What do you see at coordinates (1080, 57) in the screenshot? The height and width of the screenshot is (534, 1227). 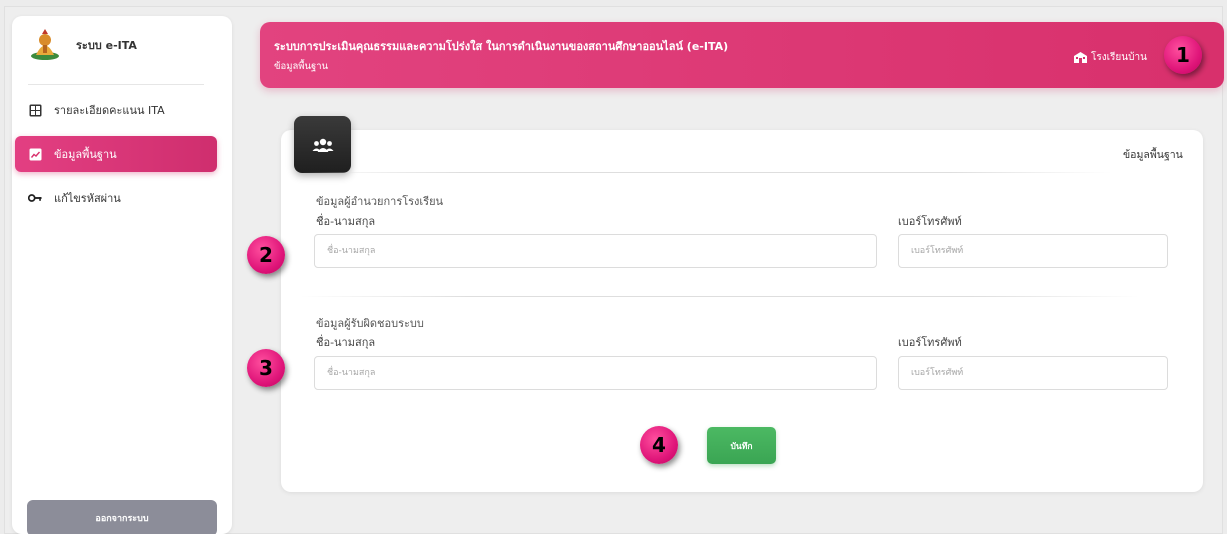 I see `school-icon` at bounding box center [1080, 57].